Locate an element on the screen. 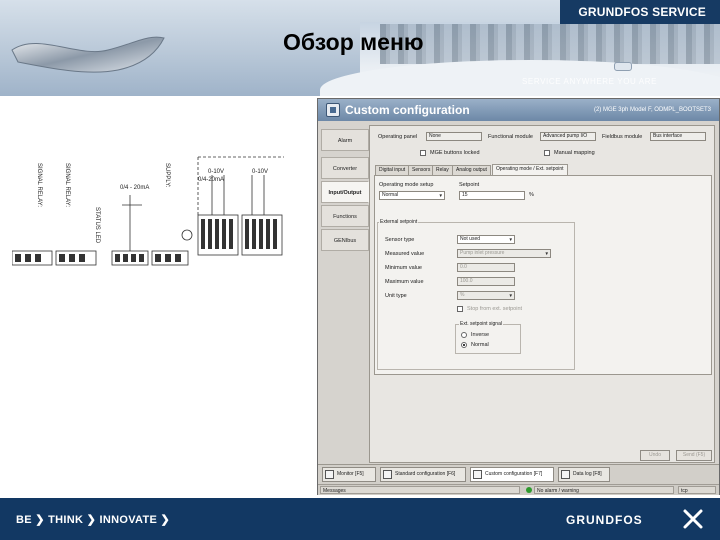 The image size is (720, 540). unit-type-select: % is located at coordinates (486, 295).